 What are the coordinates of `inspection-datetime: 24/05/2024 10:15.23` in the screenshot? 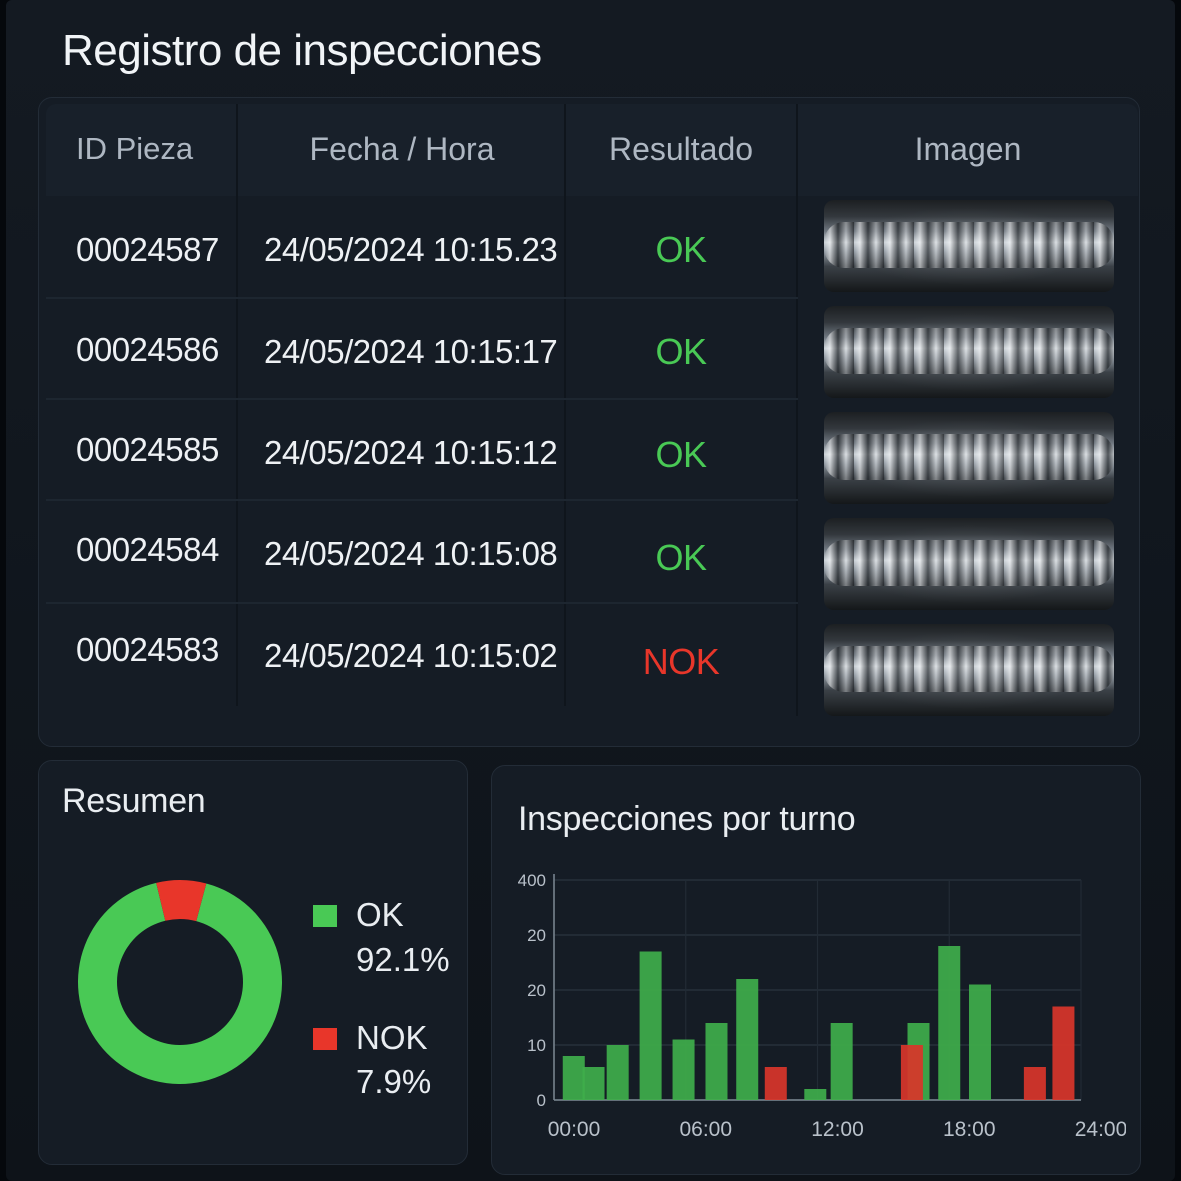 It's located at (411, 249).